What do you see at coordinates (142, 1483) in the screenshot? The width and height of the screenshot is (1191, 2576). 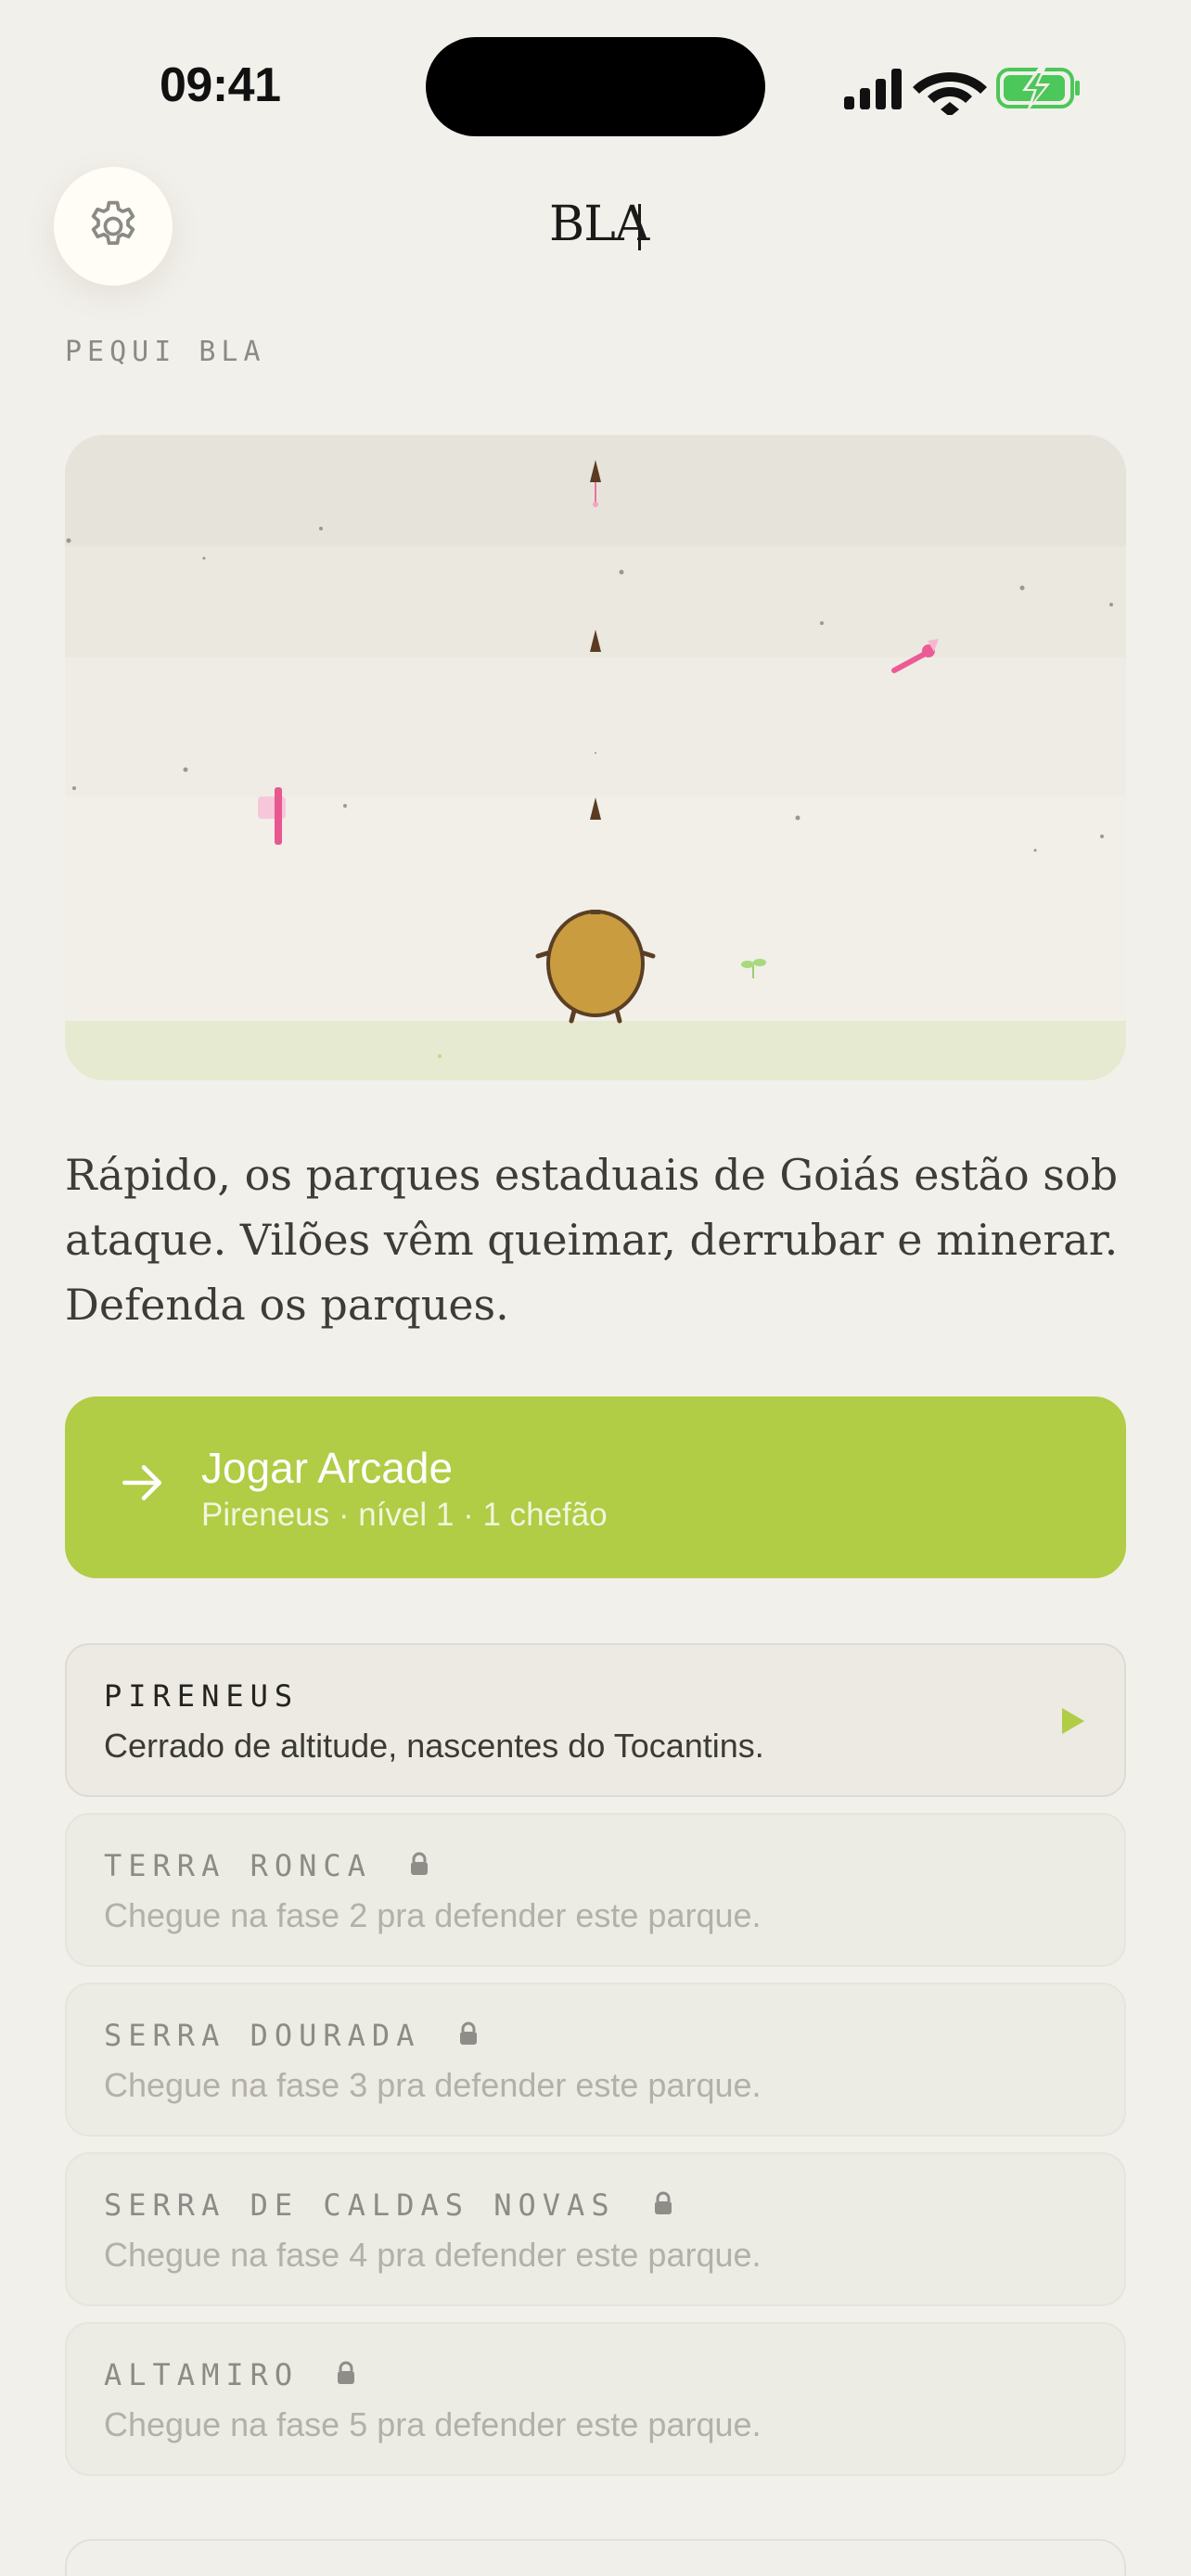 I see `arrow-right-icon` at bounding box center [142, 1483].